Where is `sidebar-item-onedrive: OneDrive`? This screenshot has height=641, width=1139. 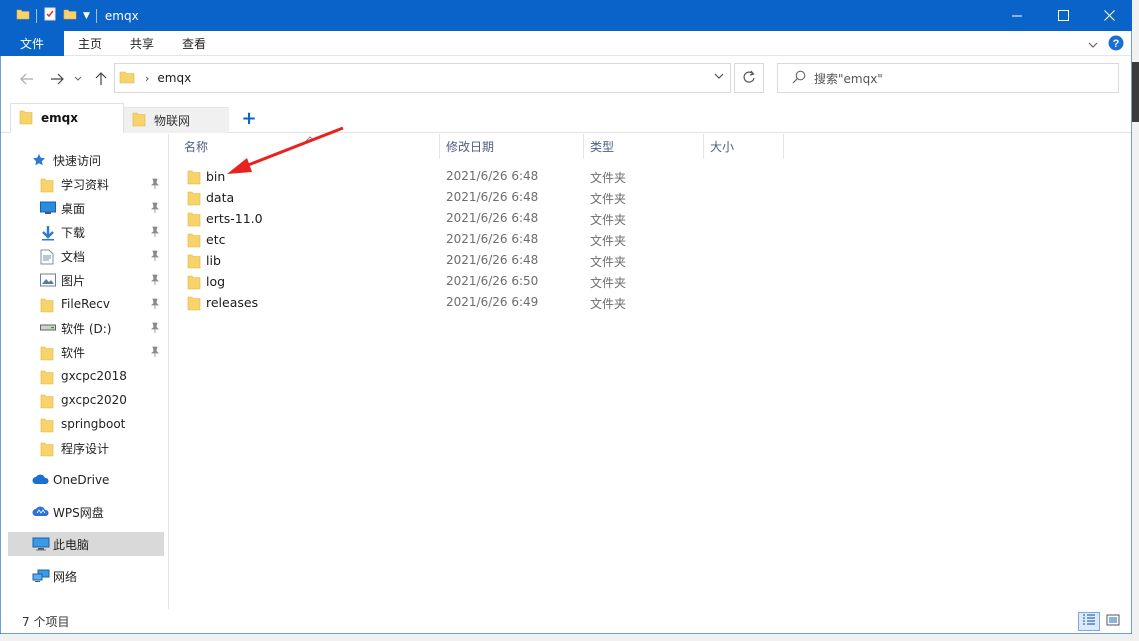 sidebar-item-onedrive: OneDrive is located at coordinates (86, 480).